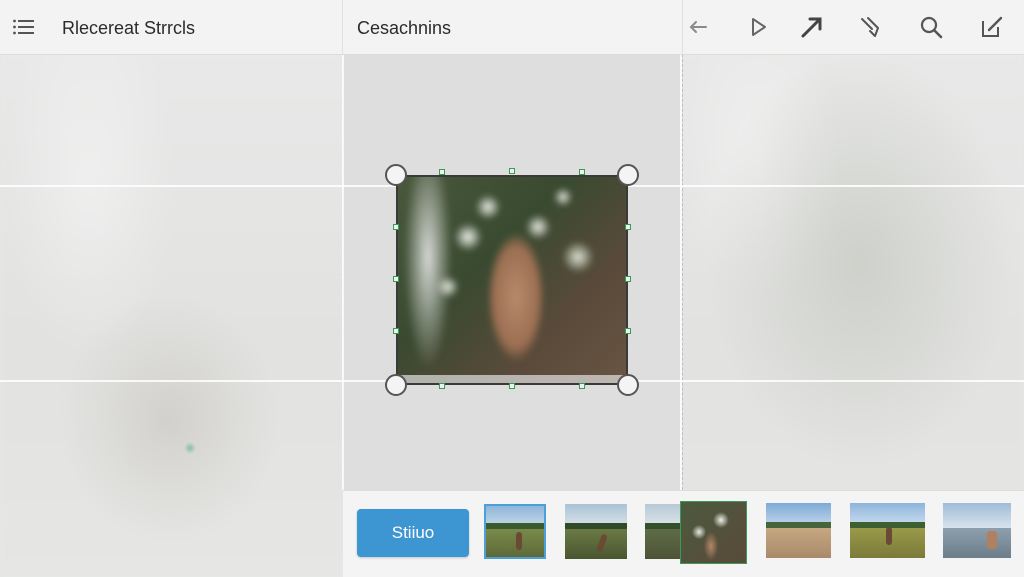  I want to click on thumb-photo, so click(713, 532).